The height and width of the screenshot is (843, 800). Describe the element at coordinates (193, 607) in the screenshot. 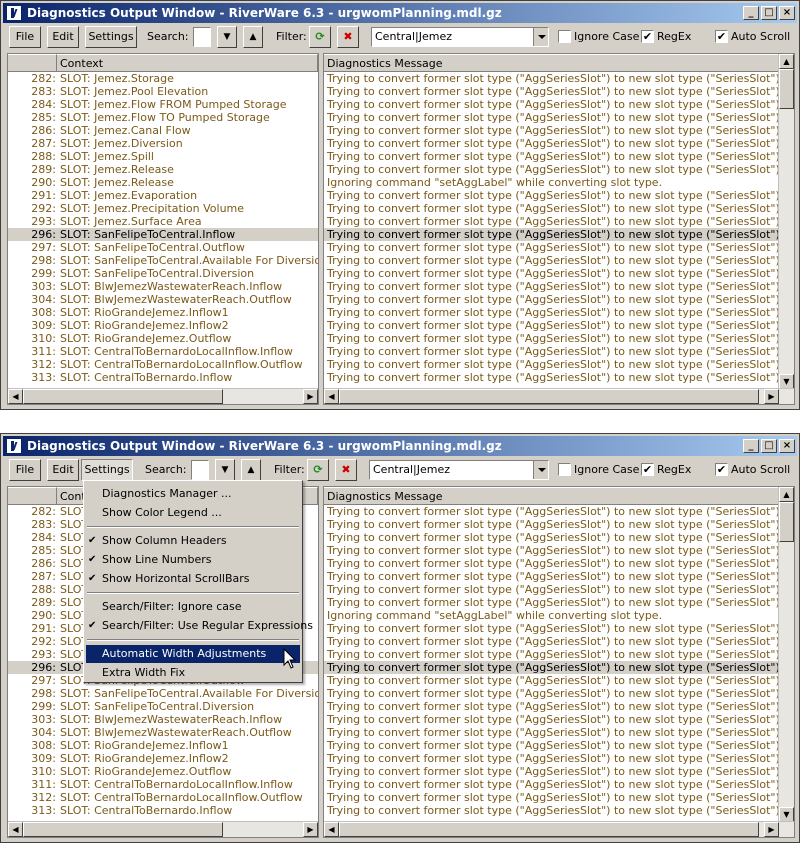

I see `menu-item-ignore-case: Search/Filter: Ignore case` at that location.